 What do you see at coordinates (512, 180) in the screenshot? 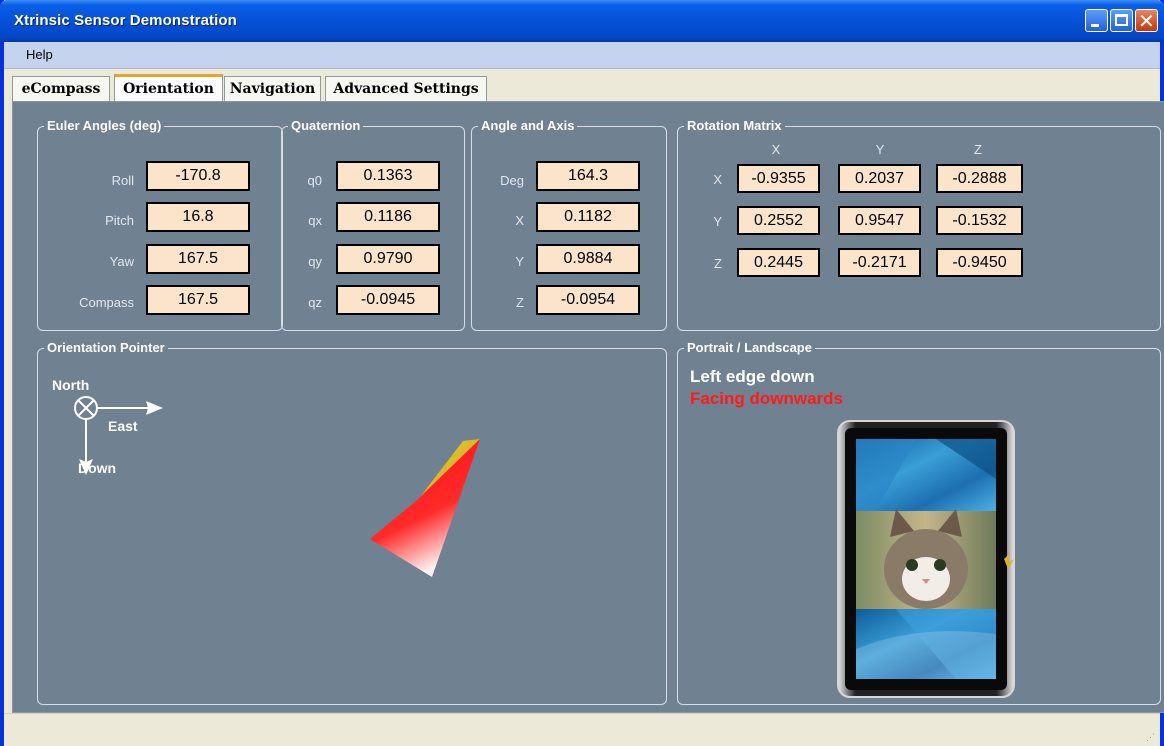
I see `deg-label: Deg` at bounding box center [512, 180].